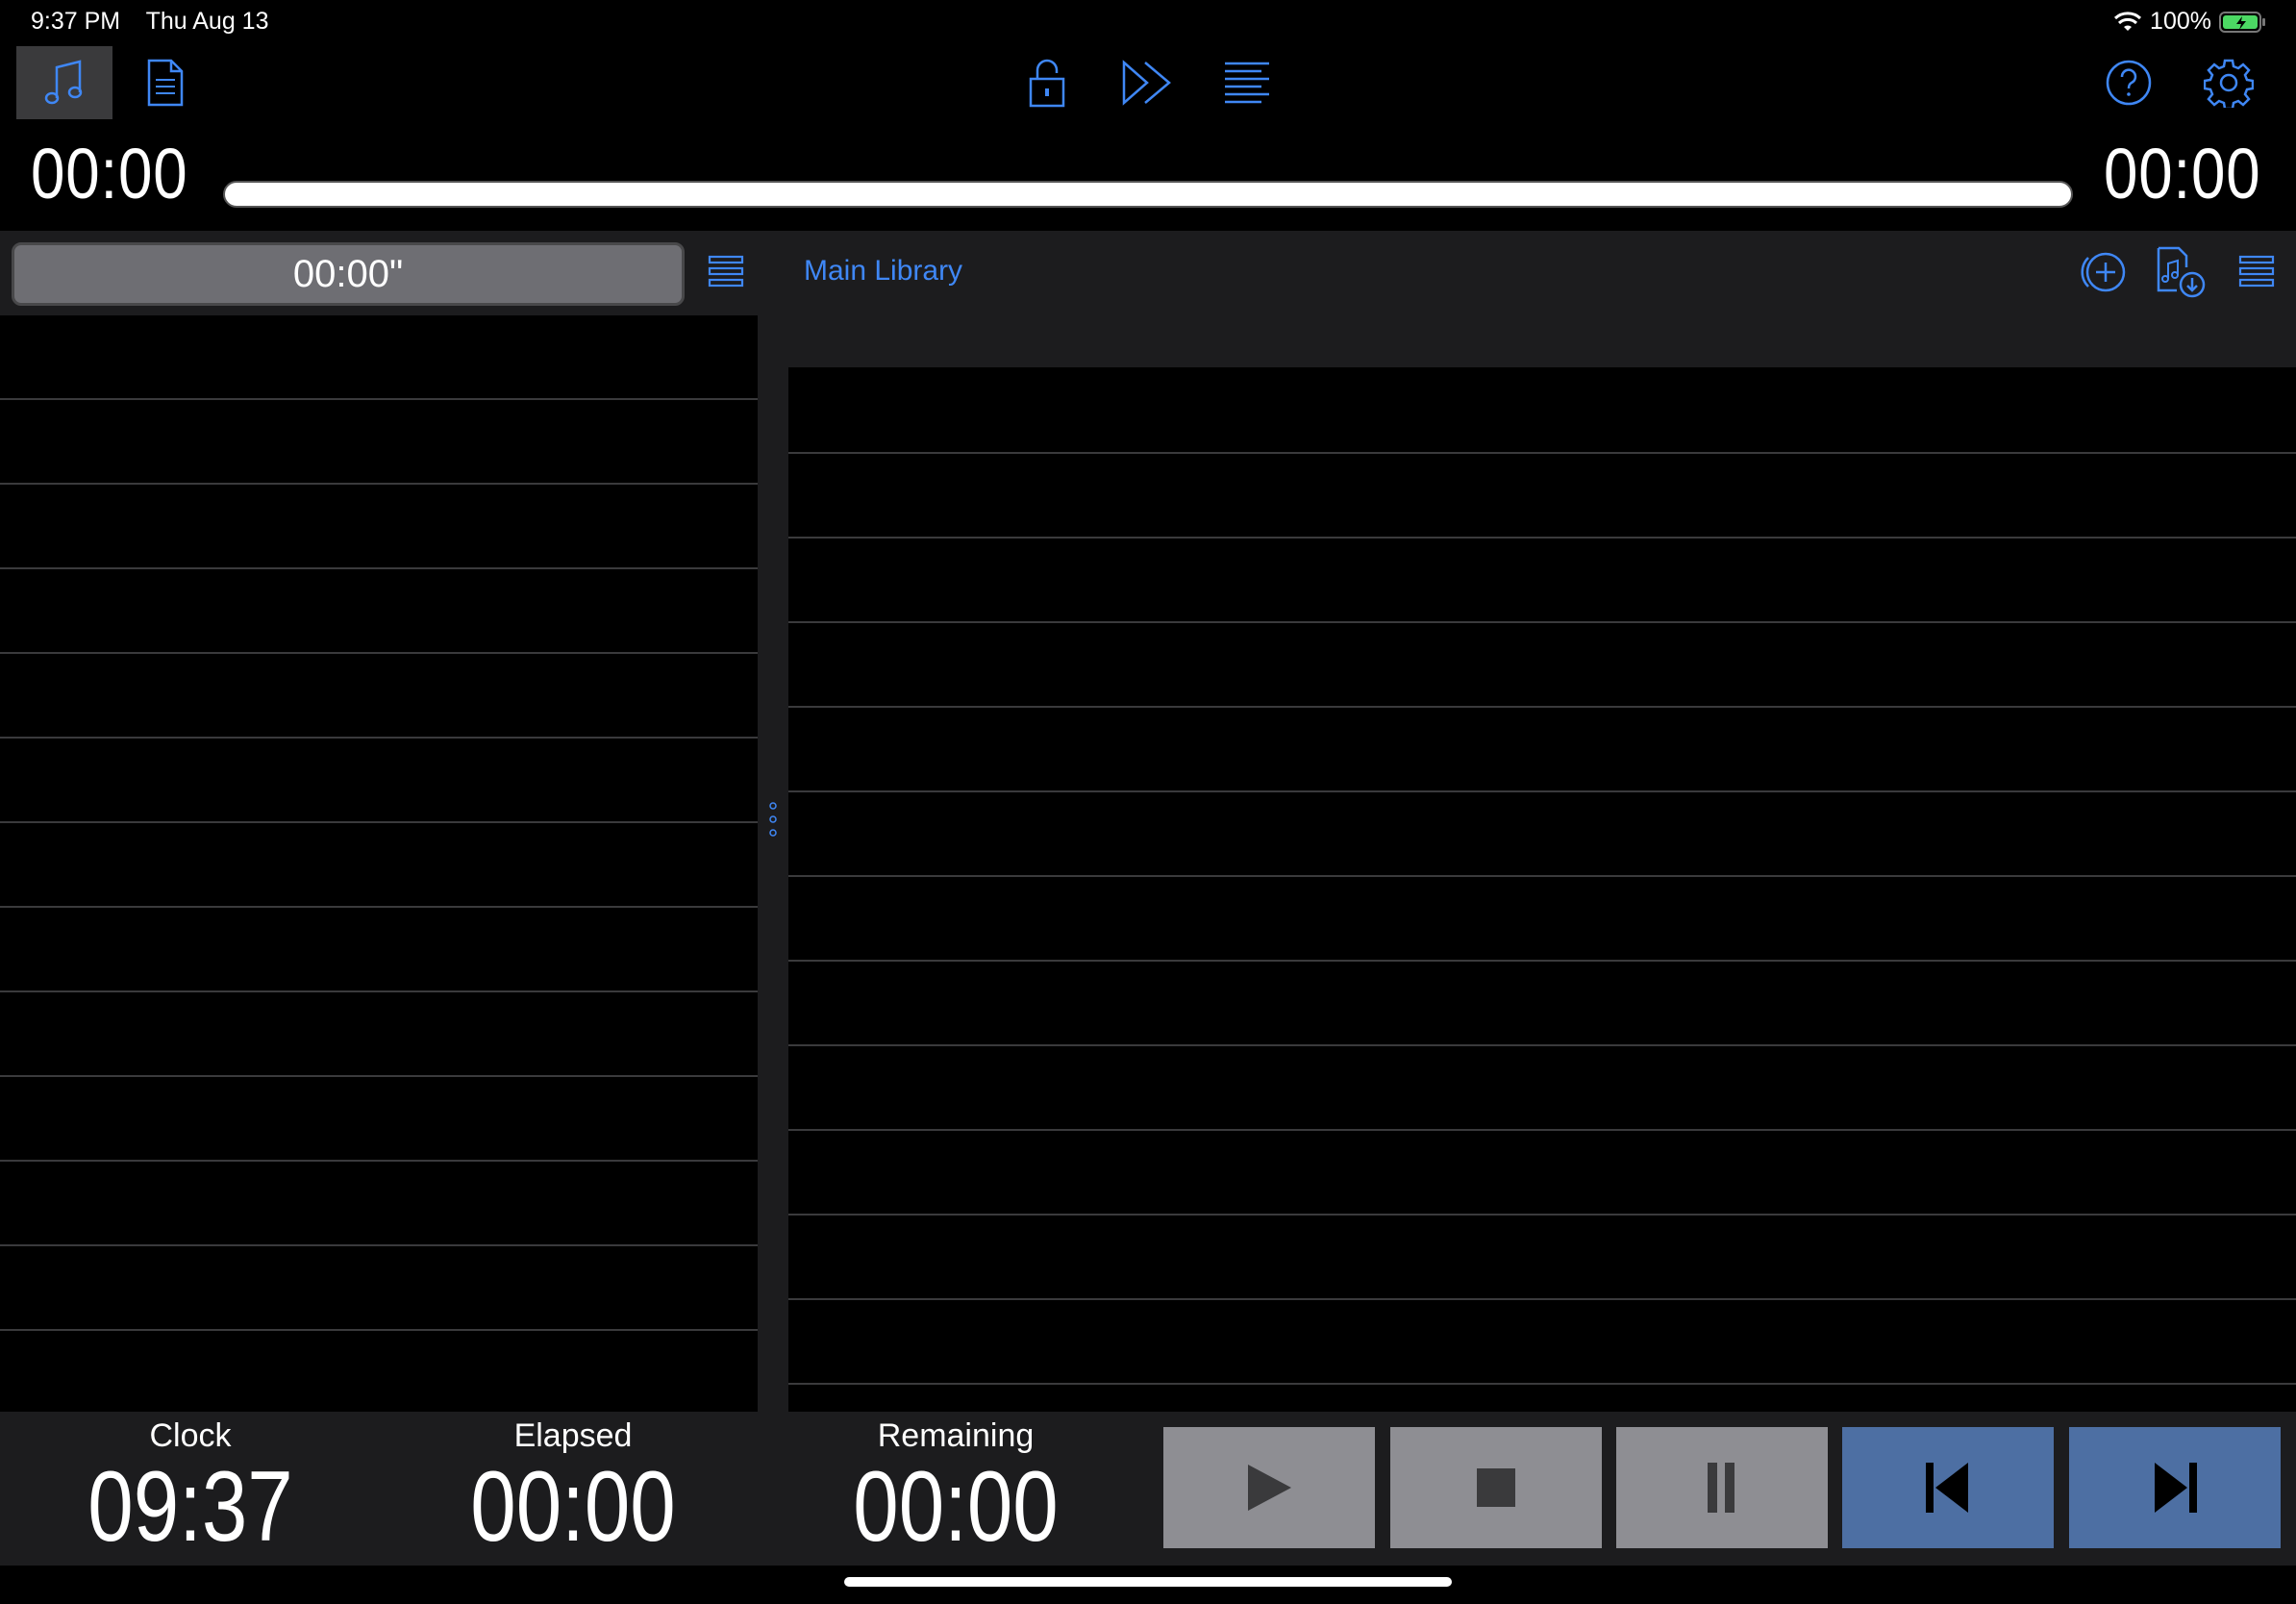 This screenshot has width=2296, height=1604. I want to click on status-time: 9:37 PM, so click(76, 21).